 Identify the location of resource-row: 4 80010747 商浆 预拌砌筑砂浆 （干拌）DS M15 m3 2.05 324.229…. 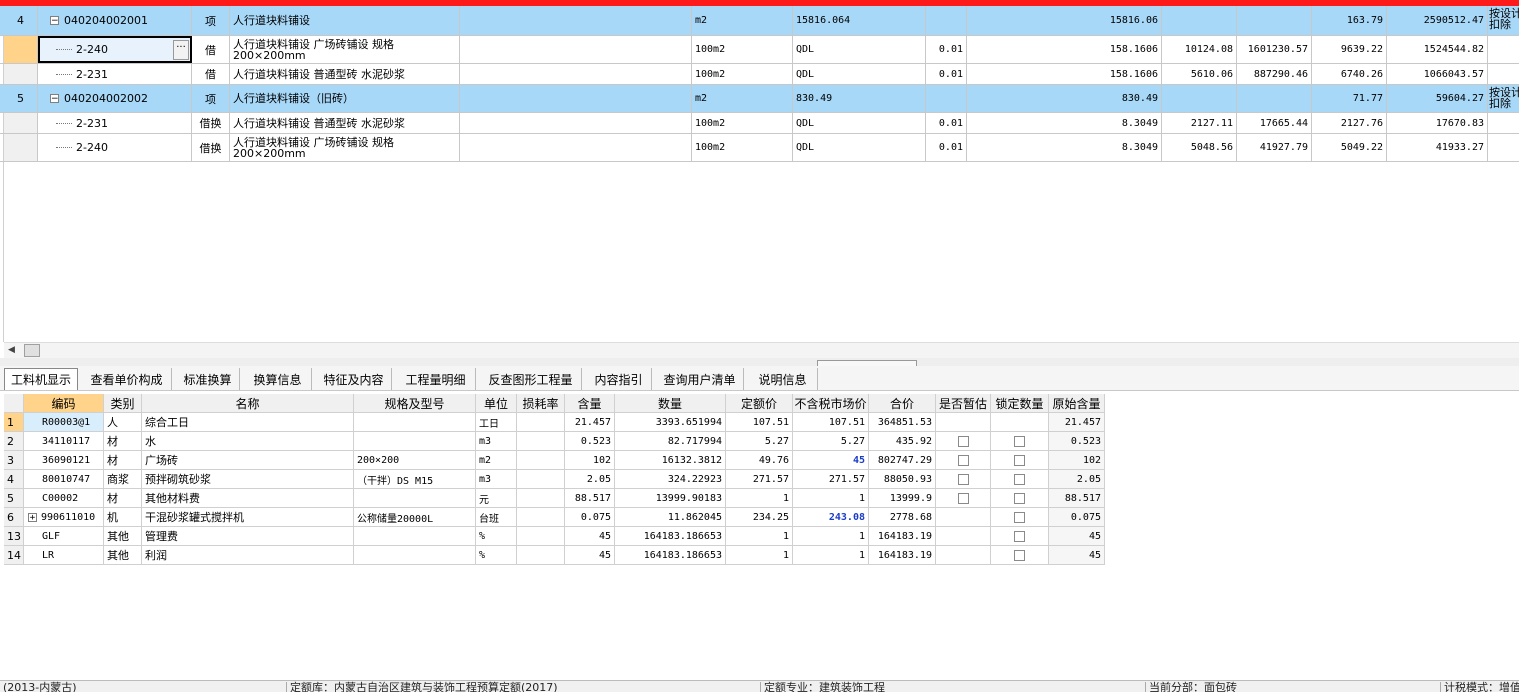
(554, 479).